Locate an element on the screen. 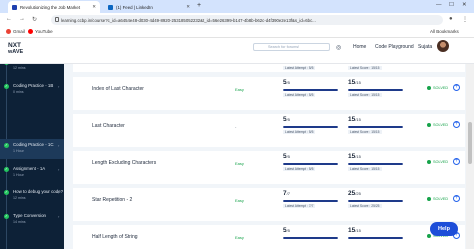  scrollbar-thumb is located at coordinates (470, 143).